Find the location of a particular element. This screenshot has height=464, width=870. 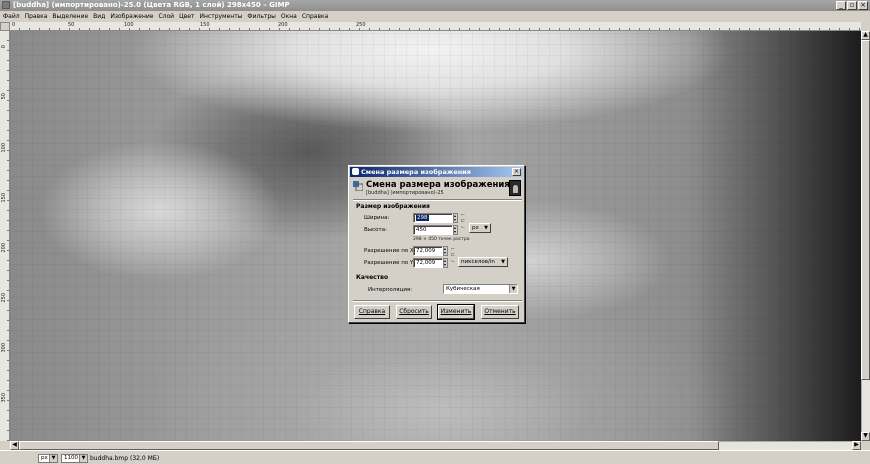

xres-label: Разрешение по X: is located at coordinates (390, 251).